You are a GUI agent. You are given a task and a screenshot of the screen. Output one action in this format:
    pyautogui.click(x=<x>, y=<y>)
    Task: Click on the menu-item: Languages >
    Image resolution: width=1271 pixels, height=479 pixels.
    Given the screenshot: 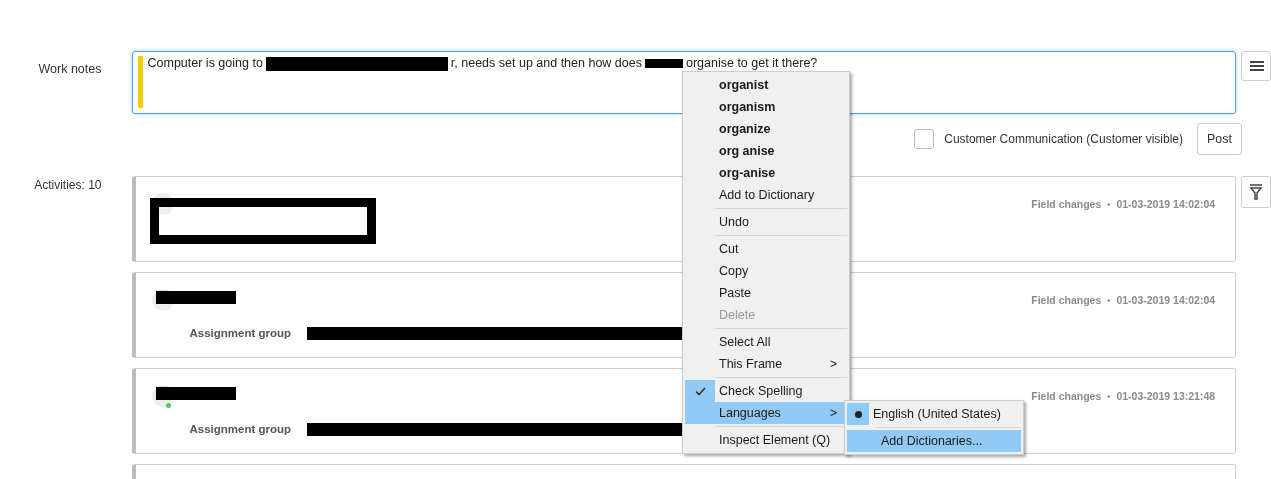 What is the action you would take?
    pyautogui.click(x=766, y=413)
    